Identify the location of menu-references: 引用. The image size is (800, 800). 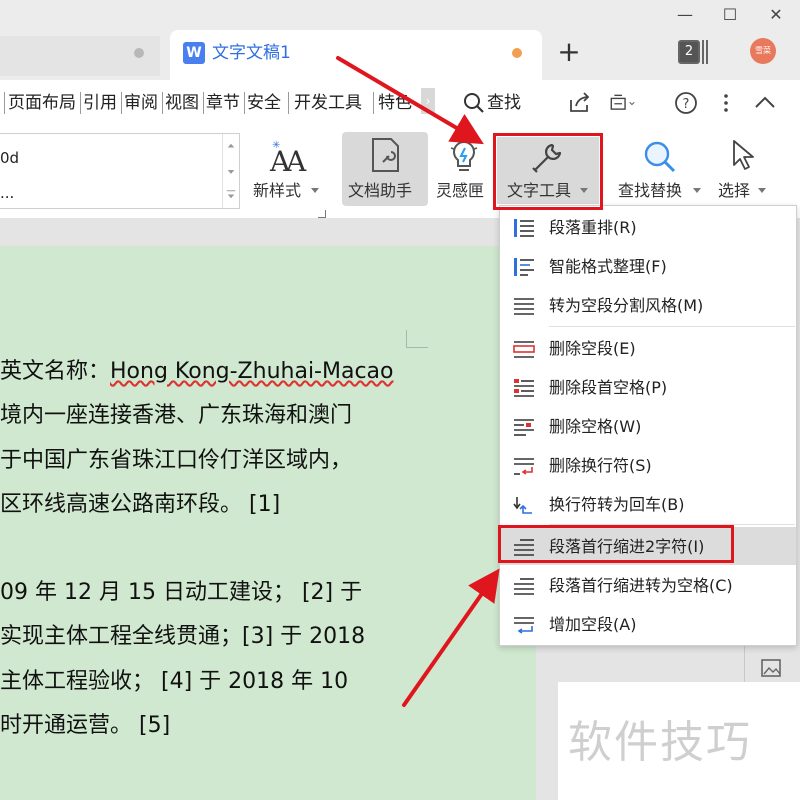
(100, 103).